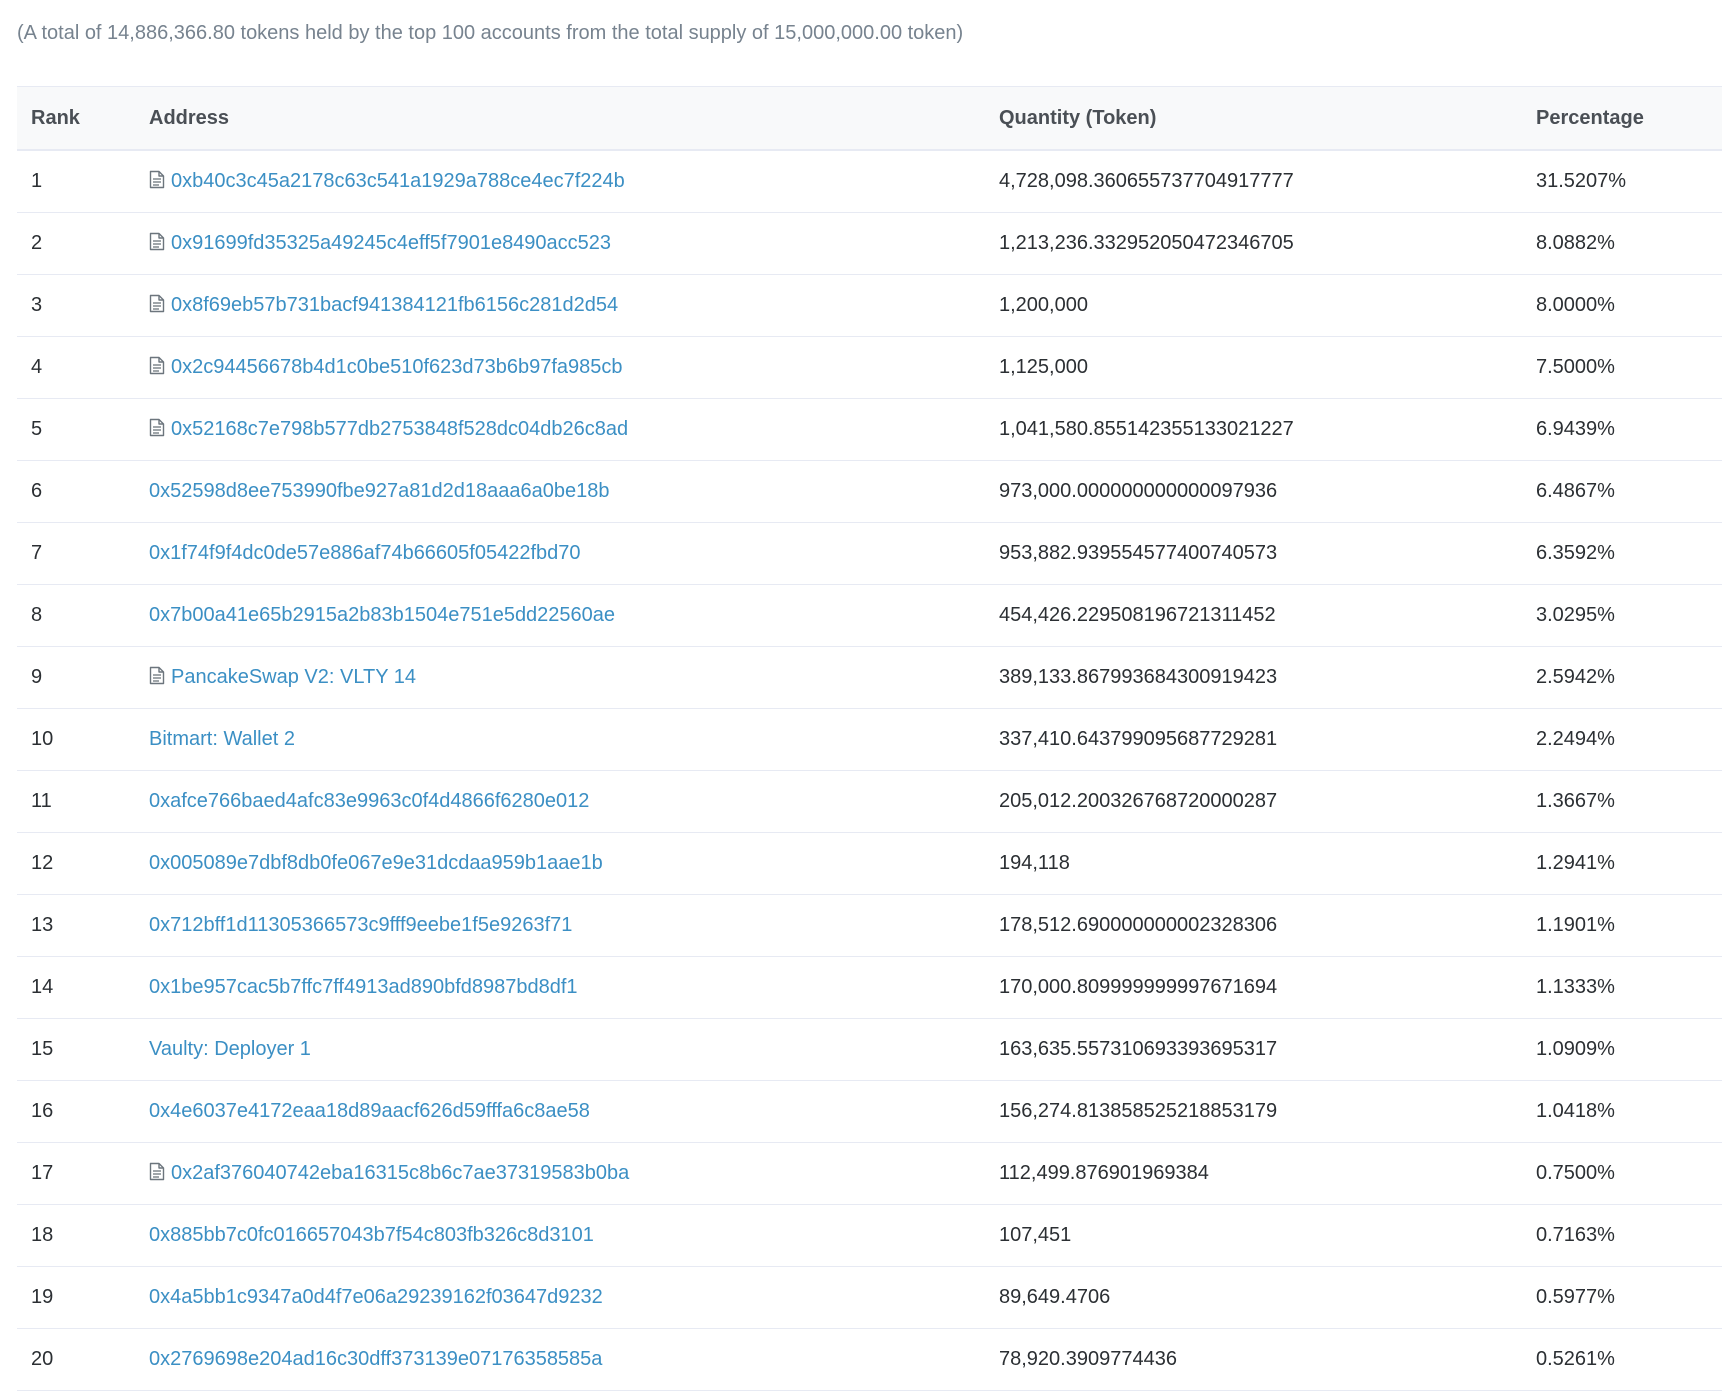  What do you see at coordinates (76, 863) in the screenshot?
I see `rank-cell: 12` at bounding box center [76, 863].